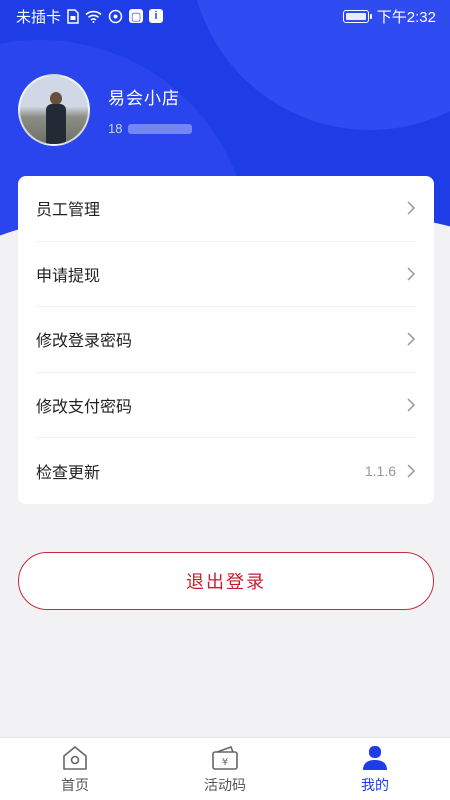 The height and width of the screenshot is (800, 450). I want to click on tab-activity-code: ¥ 活动码, so click(225, 769).